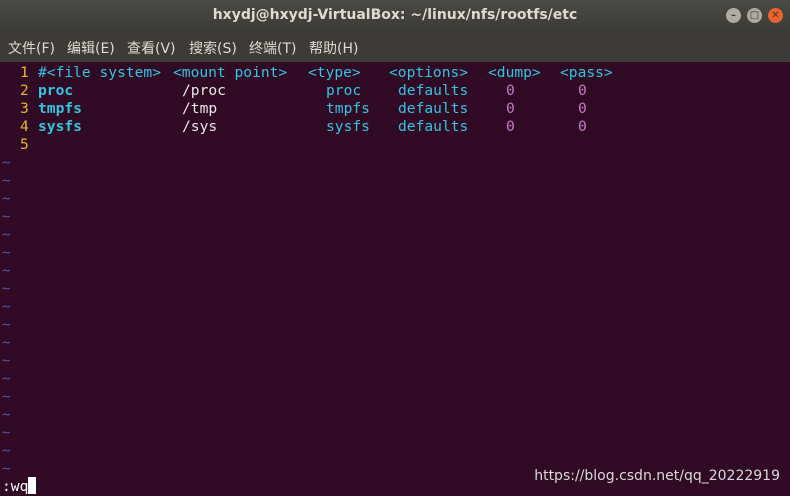 This screenshot has height=496, width=790. Describe the element at coordinates (24, 108) in the screenshot. I see `line-number: 3` at that location.